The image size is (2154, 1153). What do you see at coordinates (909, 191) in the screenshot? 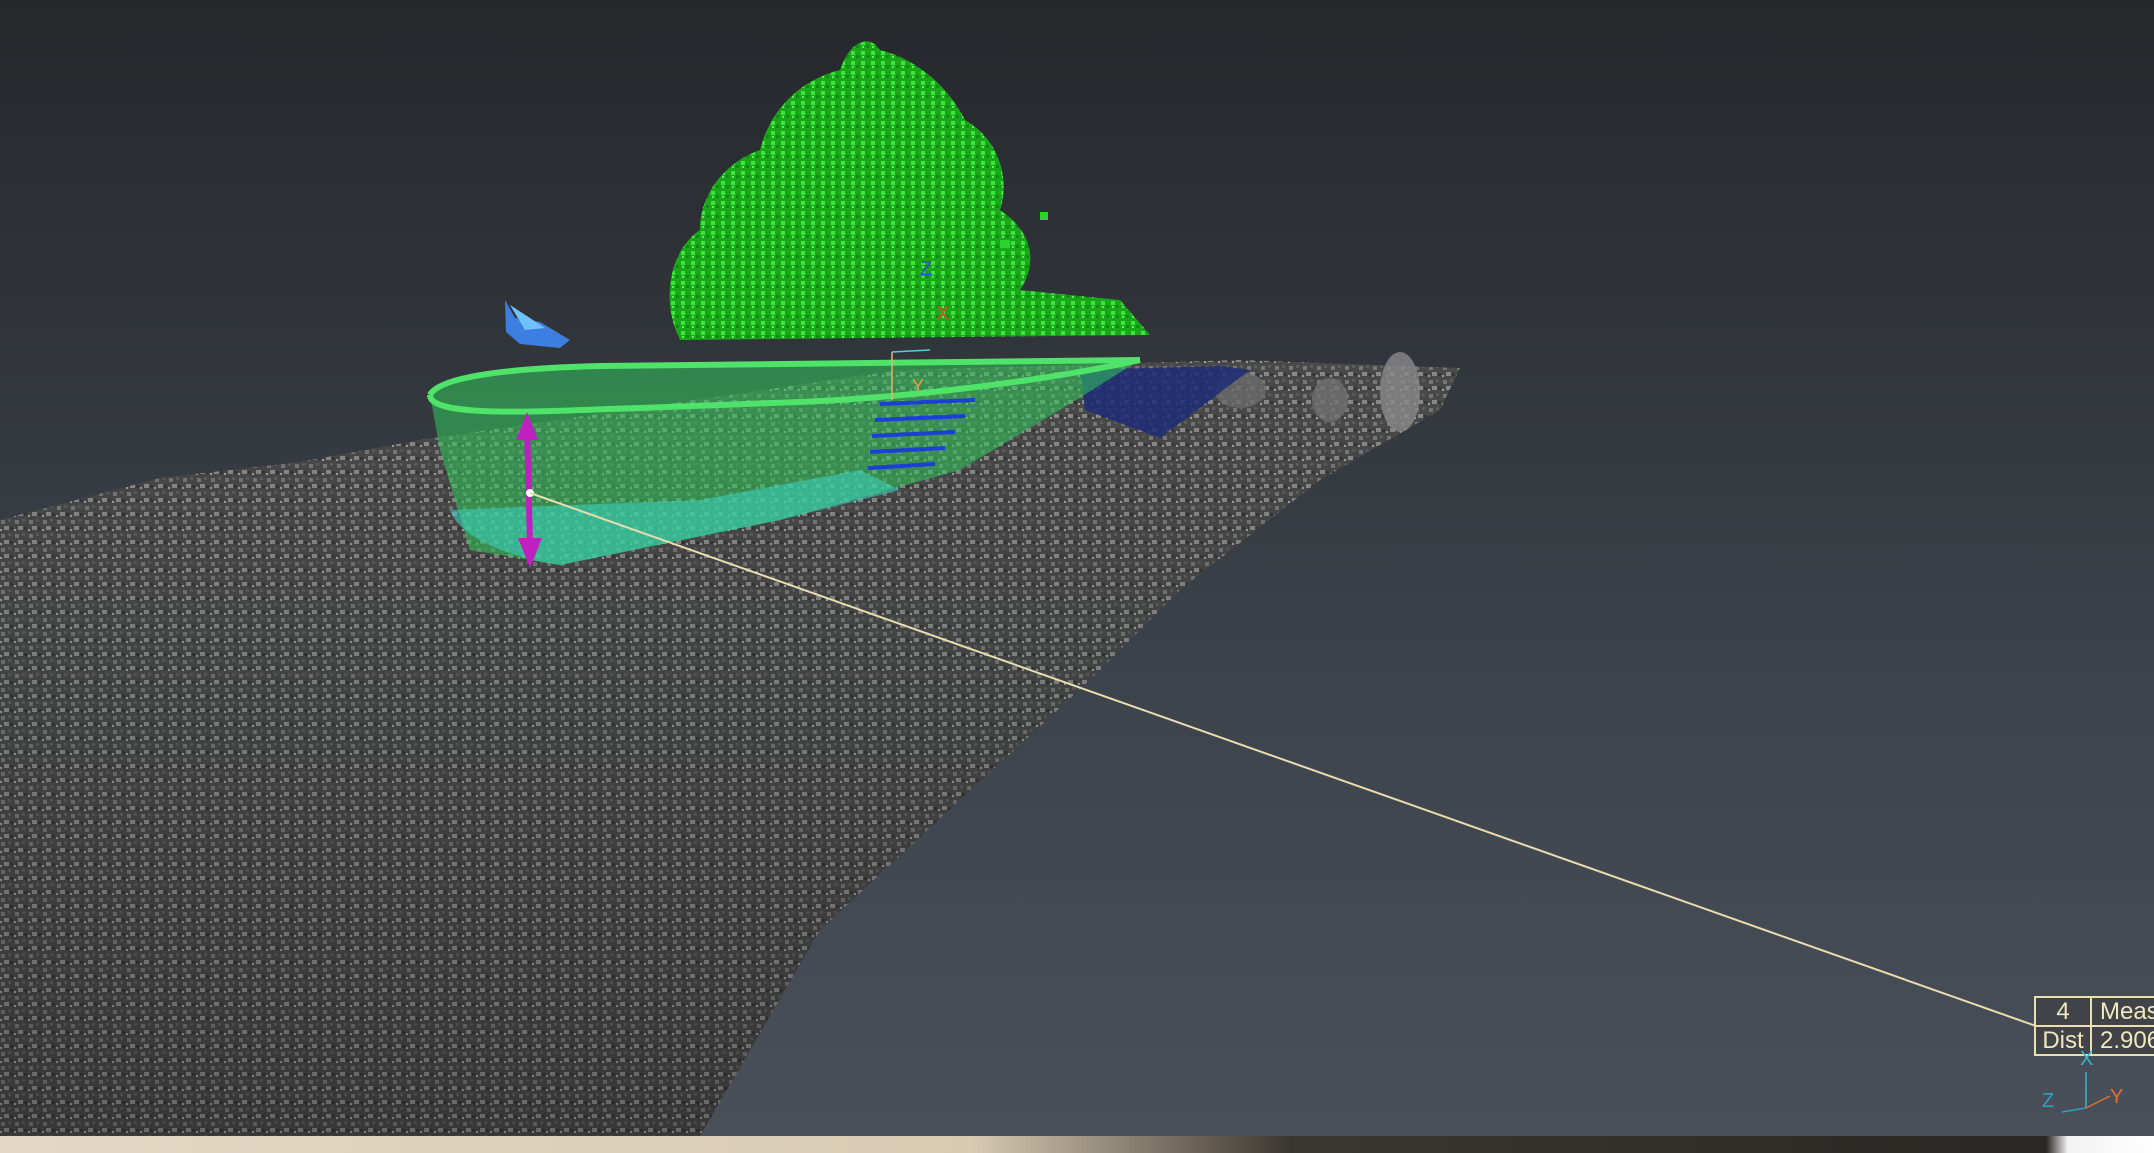
I see `tree-point-cloud` at bounding box center [909, 191].